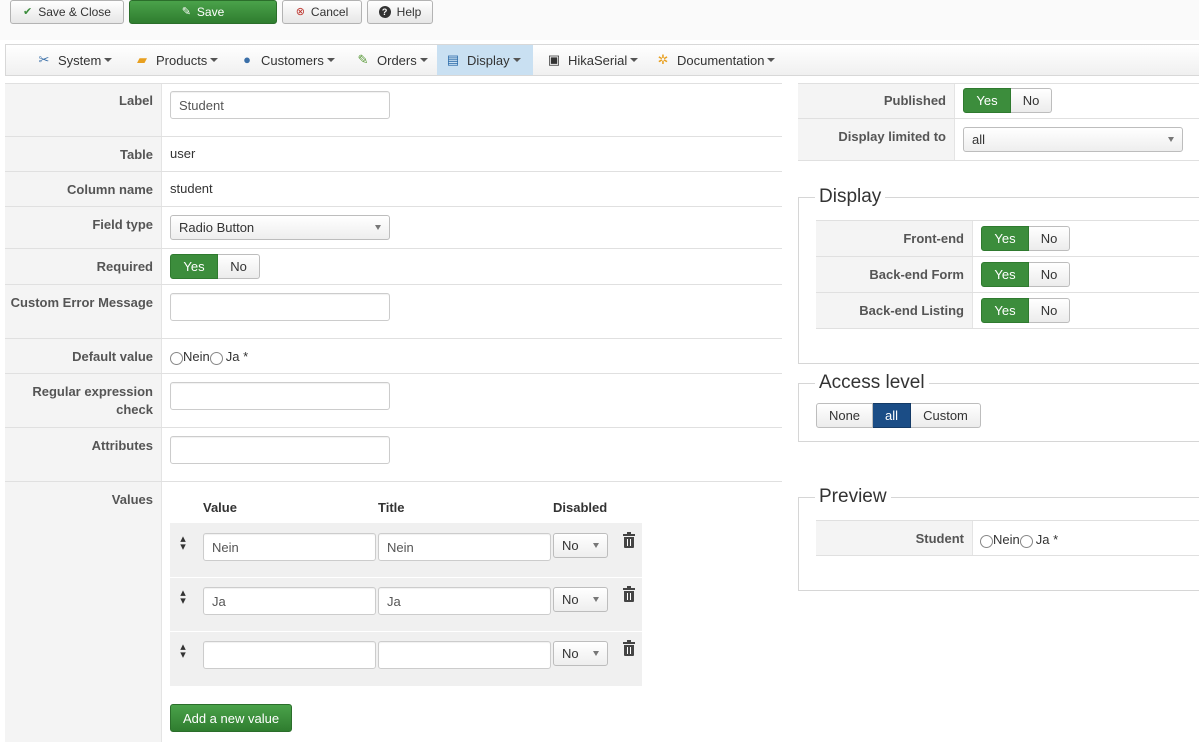 Image resolution: width=1199 pixels, height=753 pixels. What do you see at coordinates (592, 60) in the screenshot?
I see `menu-item-hikaserial: ▣ HikaSerial` at bounding box center [592, 60].